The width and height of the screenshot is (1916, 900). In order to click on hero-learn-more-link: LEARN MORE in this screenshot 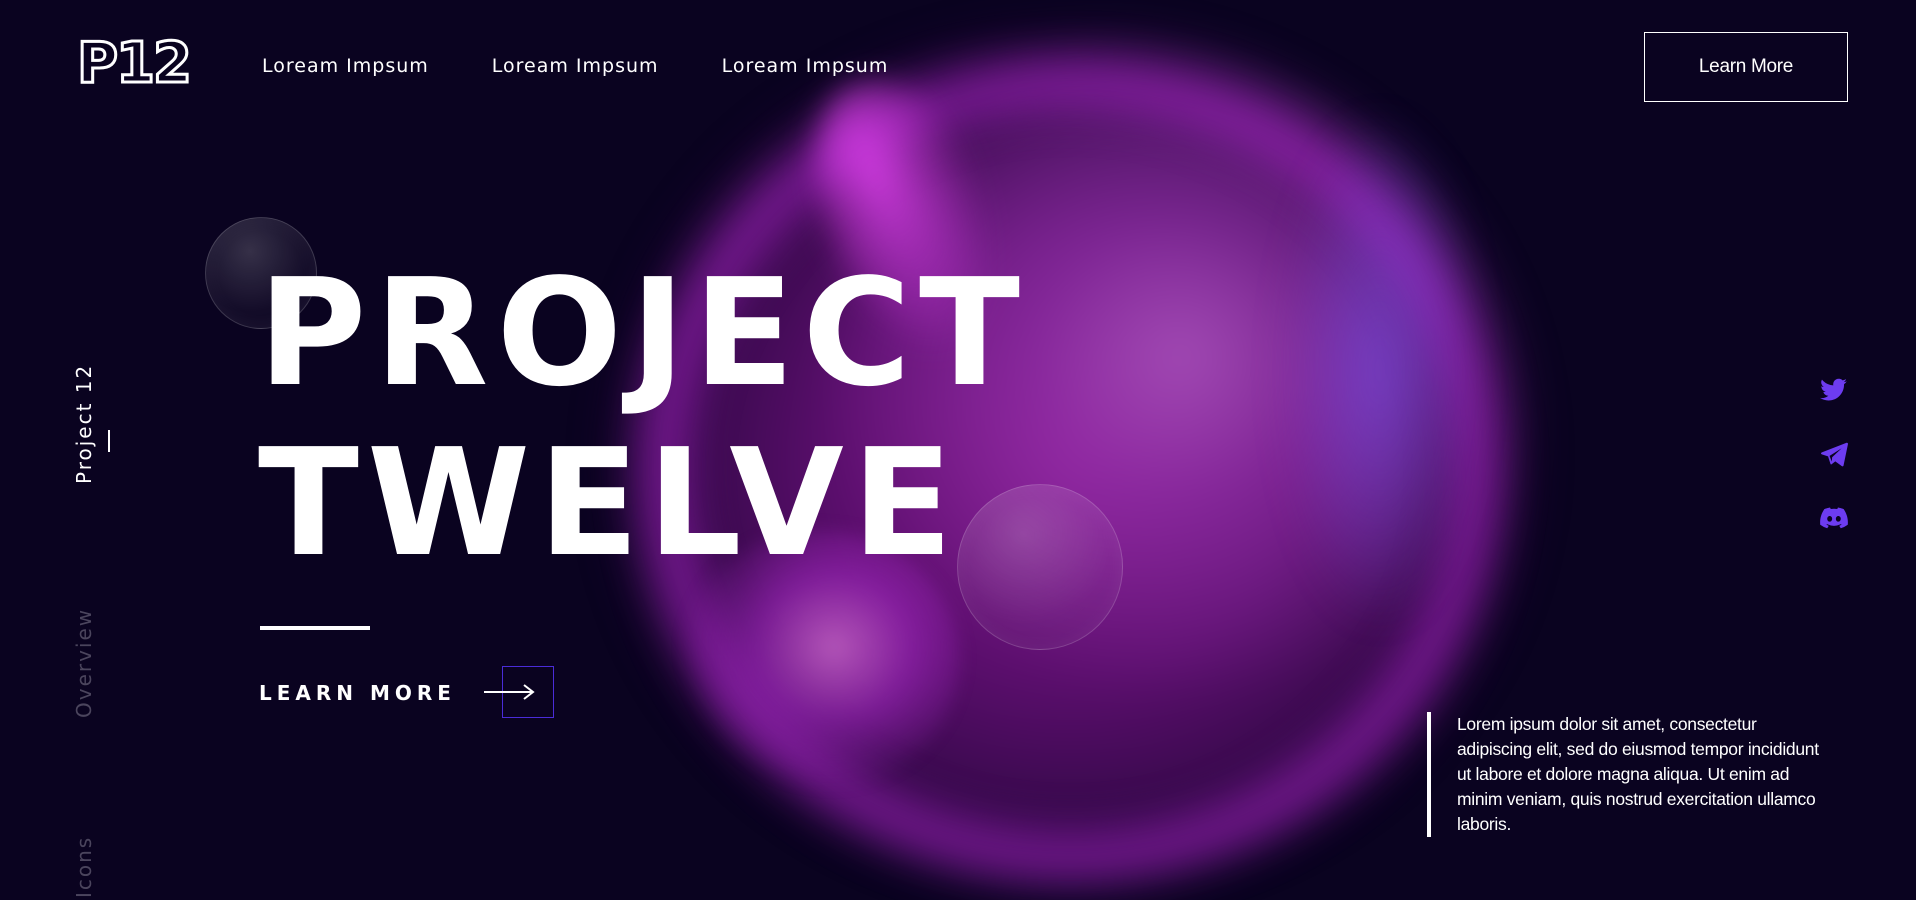, I will do `click(407, 693)`.